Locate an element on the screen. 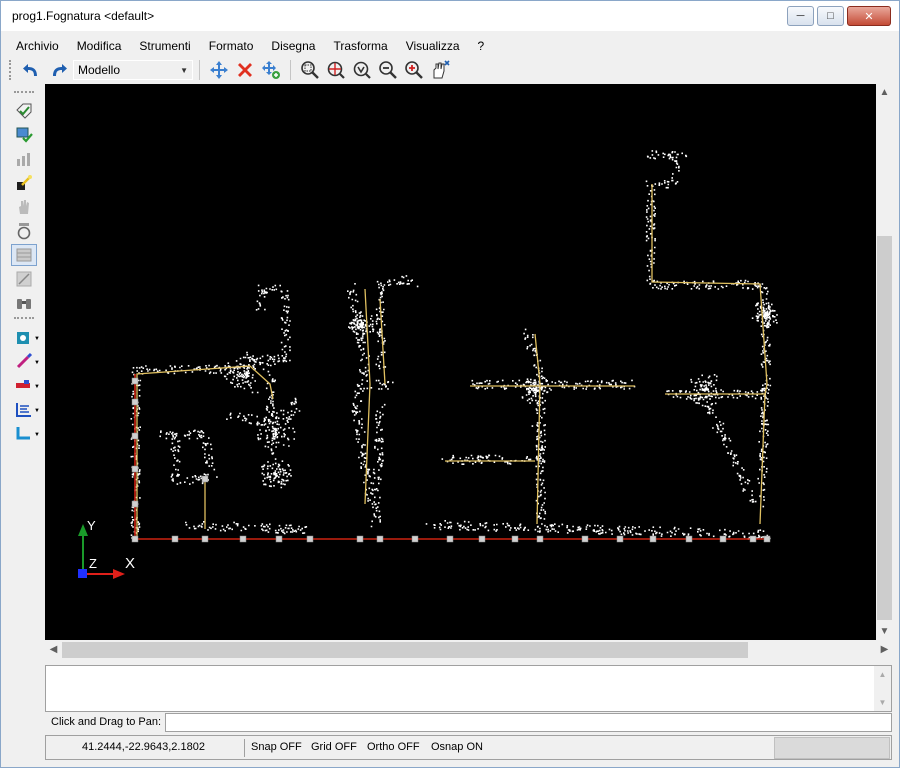 The height and width of the screenshot is (768, 900). window-controls: ─ □ ✕ is located at coordinates (839, 16).